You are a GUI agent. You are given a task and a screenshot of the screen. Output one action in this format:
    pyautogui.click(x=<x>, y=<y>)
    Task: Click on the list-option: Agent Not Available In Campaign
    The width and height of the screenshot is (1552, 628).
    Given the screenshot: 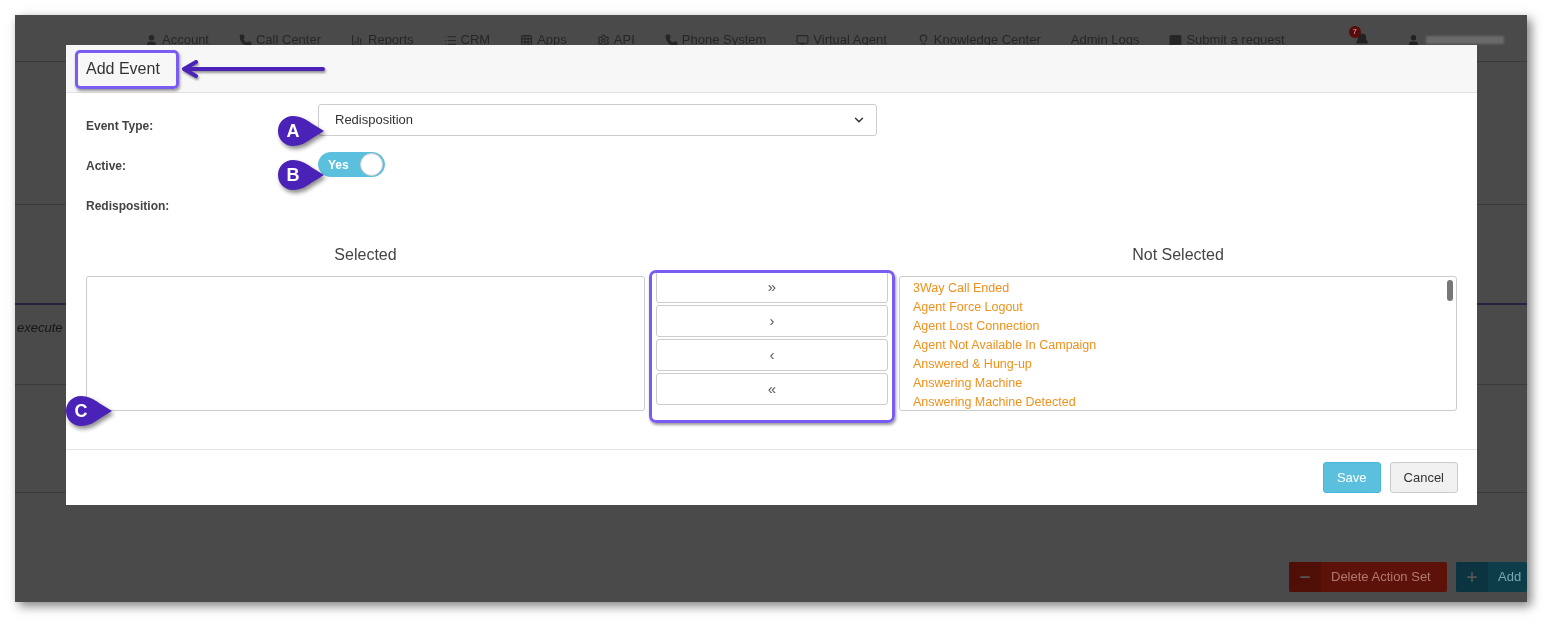 What is the action you would take?
    pyautogui.click(x=1005, y=345)
    